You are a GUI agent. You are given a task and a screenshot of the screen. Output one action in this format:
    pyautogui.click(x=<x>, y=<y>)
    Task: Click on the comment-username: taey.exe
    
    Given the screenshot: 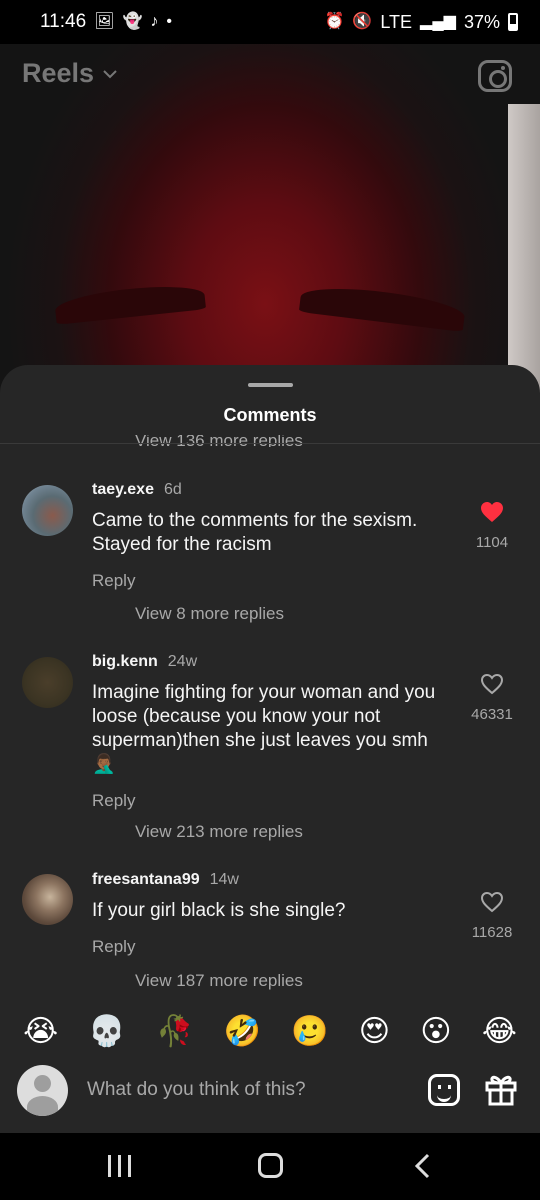 What is the action you would take?
    pyautogui.click(x=123, y=490)
    